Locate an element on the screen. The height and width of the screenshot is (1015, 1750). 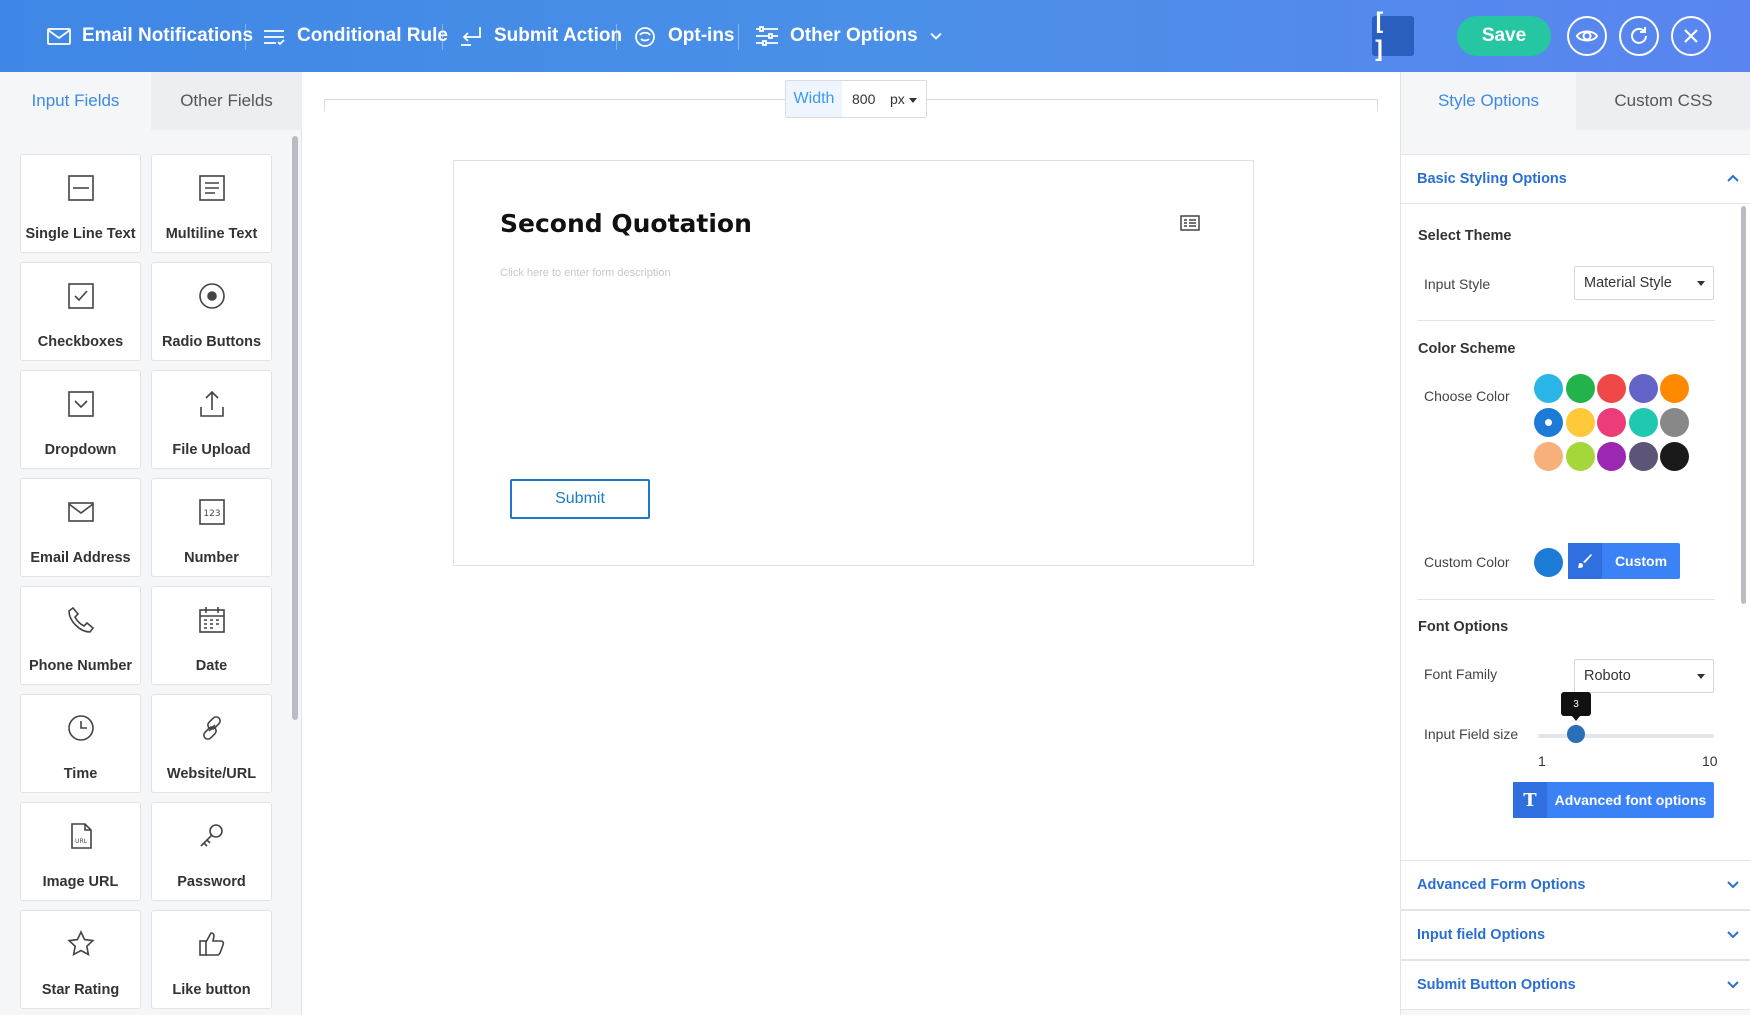
field-label: Multiline Text is located at coordinates (211, 234).